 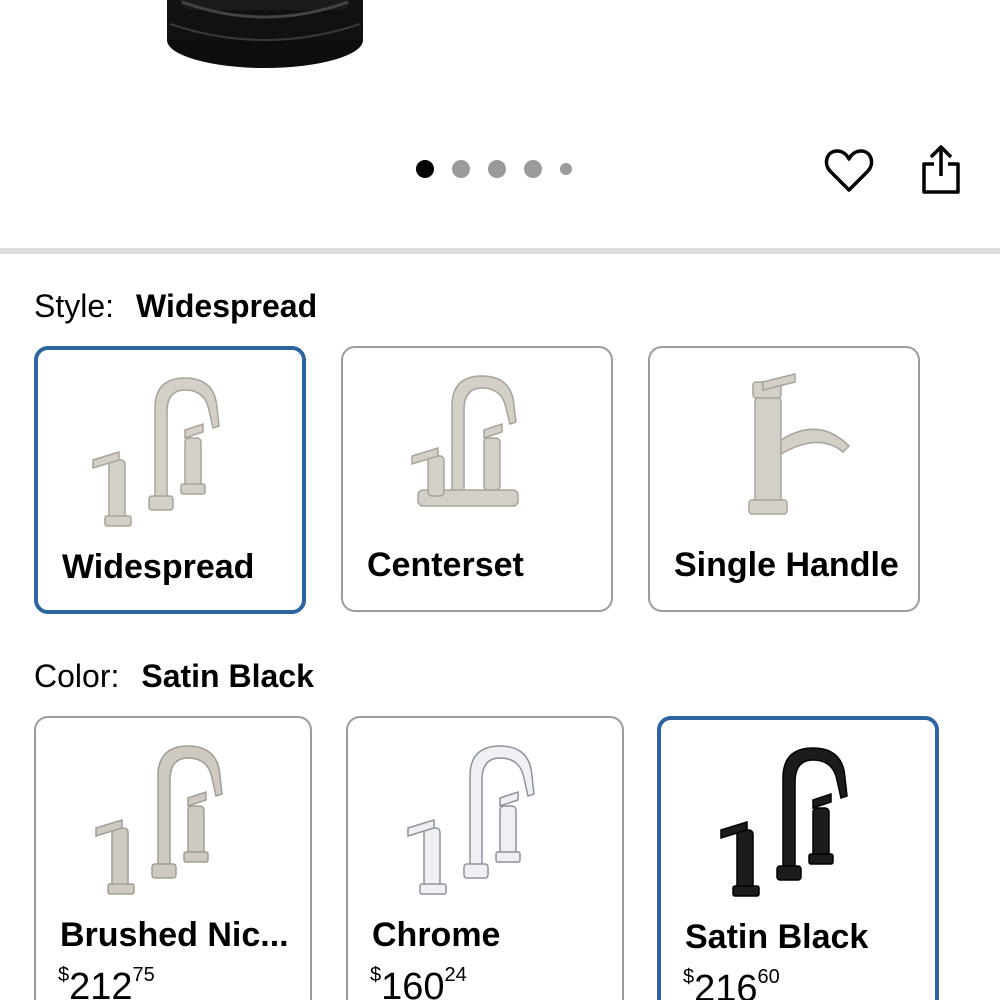 I want to click on image-pagination-dots, so click(x=494, y=169).